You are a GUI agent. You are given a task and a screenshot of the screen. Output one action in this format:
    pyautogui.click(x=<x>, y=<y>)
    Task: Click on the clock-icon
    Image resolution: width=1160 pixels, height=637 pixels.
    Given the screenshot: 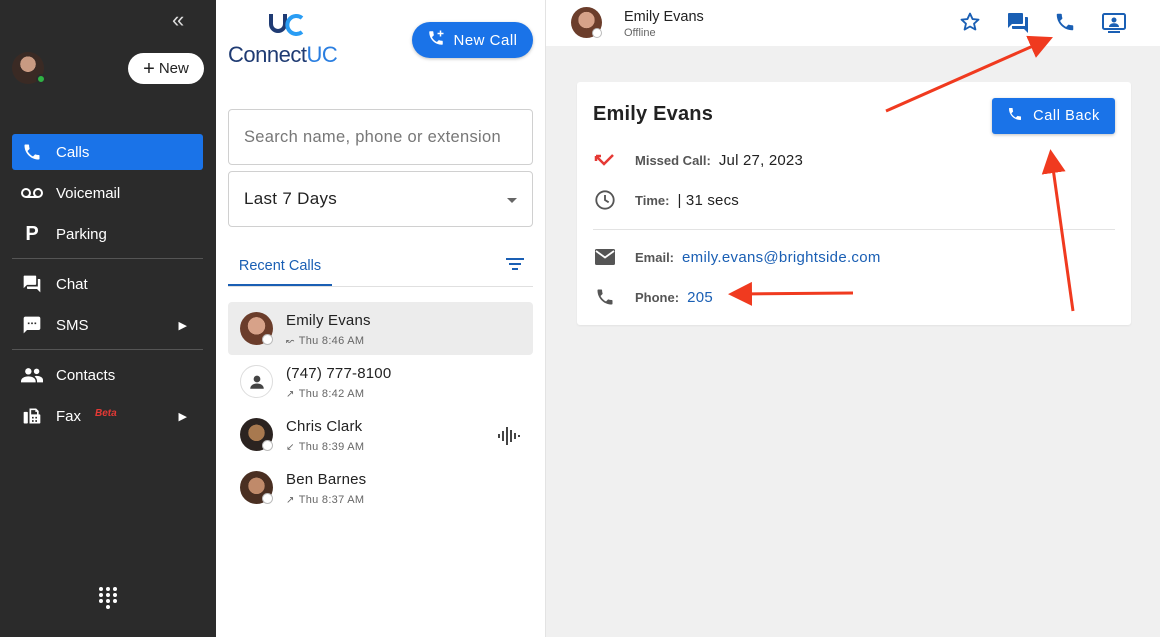 What is the action you would take?
    pyautogui.click(x=605, y=200)
    